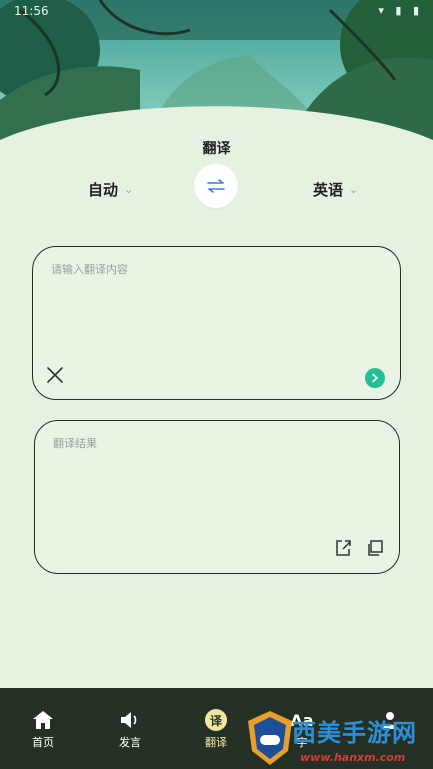 This screenshot has width=433, height=769. What do you see at coordinates (375, 548) in the screenshot?
I see `copy-icon` at bounding box center [375, 548].